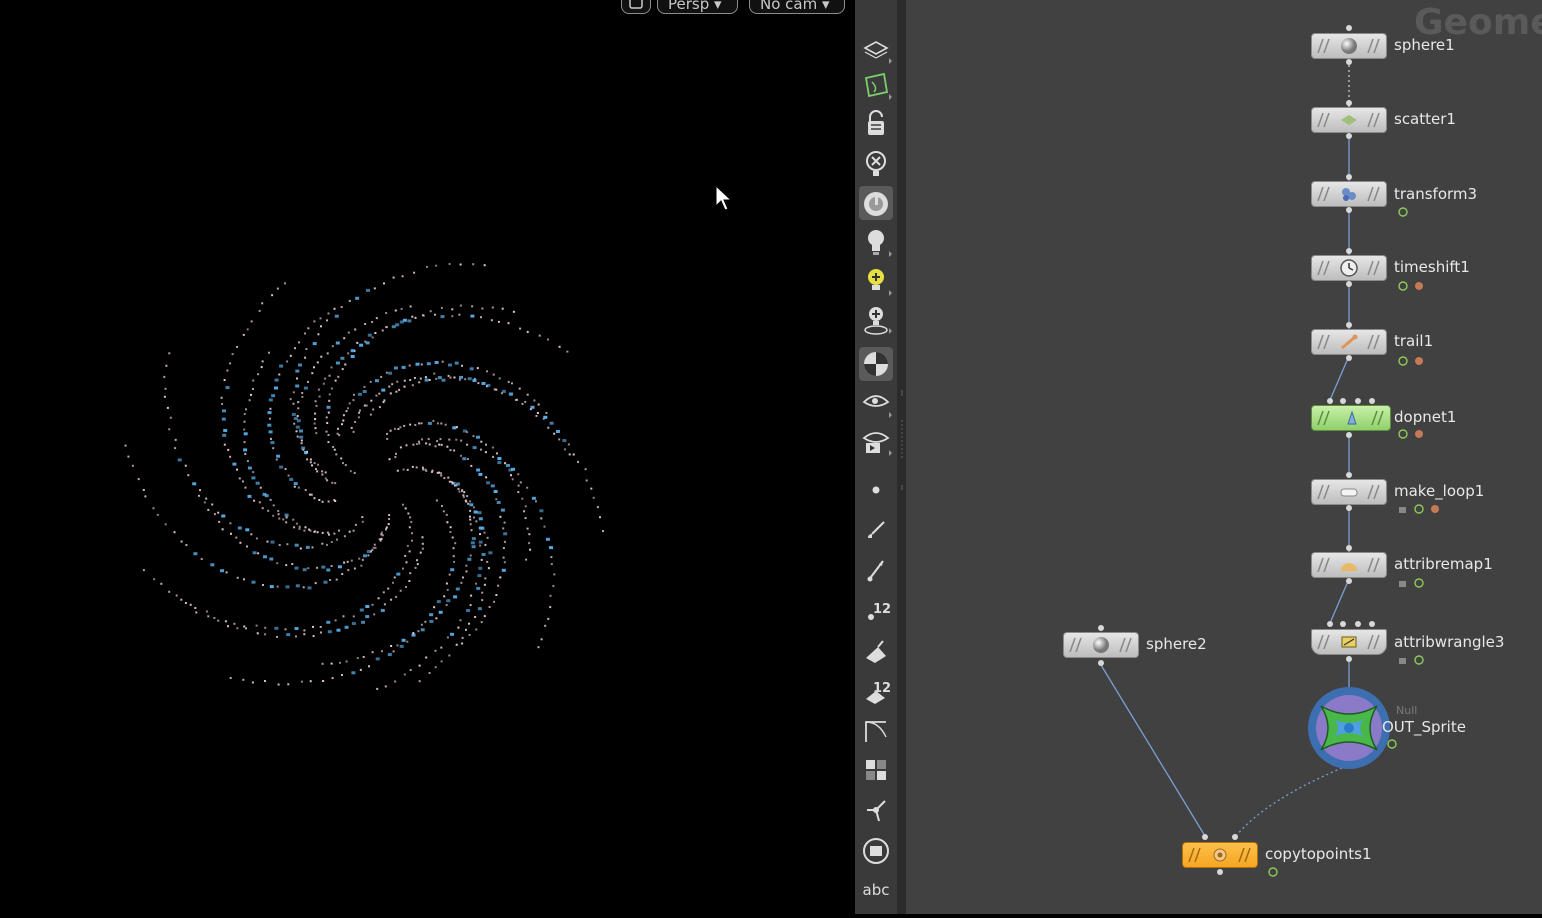 This screenshot has width=1542, height=918. I want to click on node-label: make_loop1, so click(1439, 491).